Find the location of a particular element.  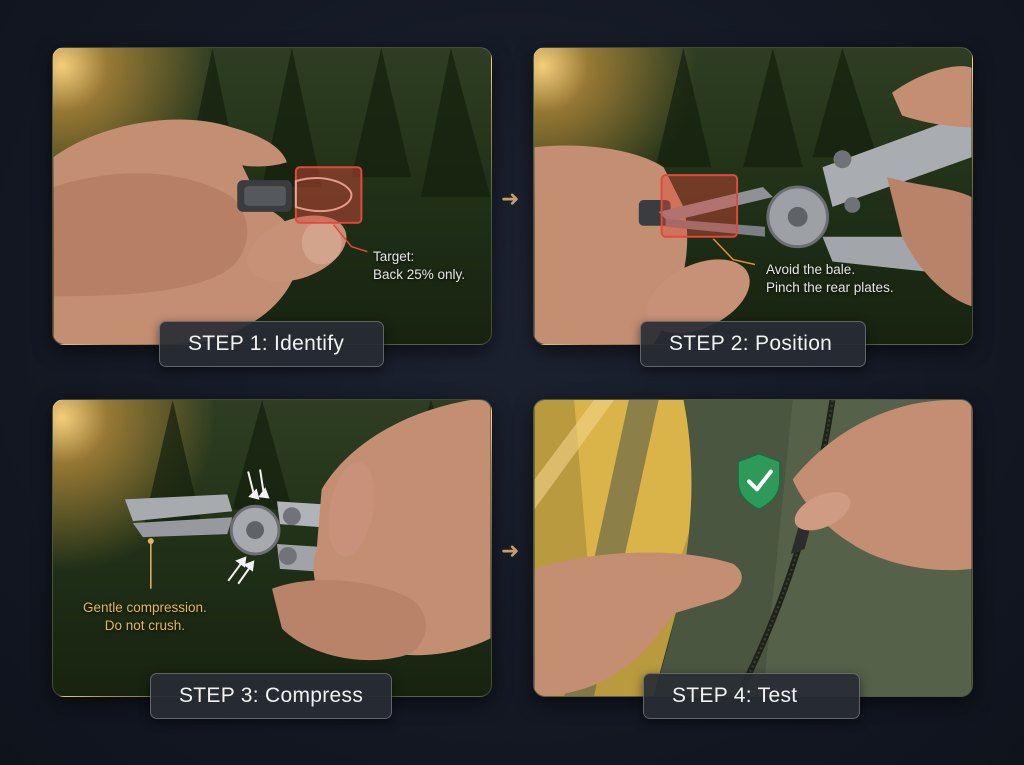

step-1-note-line-2: Back 25% only. is located at coordinates (419, 274).